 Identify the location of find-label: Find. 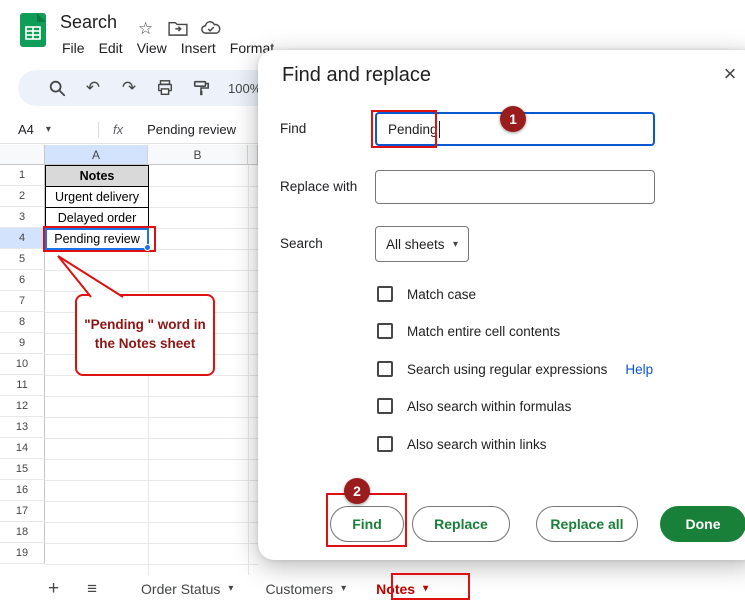
(293, 128).